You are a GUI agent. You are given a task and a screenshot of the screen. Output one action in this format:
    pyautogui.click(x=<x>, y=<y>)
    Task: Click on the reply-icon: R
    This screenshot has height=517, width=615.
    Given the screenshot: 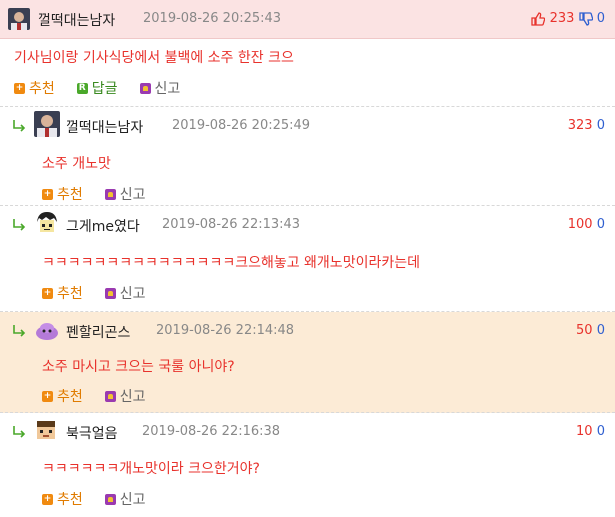 What is the action you would take?
    pyautogui.click(x=82, y=88)
    